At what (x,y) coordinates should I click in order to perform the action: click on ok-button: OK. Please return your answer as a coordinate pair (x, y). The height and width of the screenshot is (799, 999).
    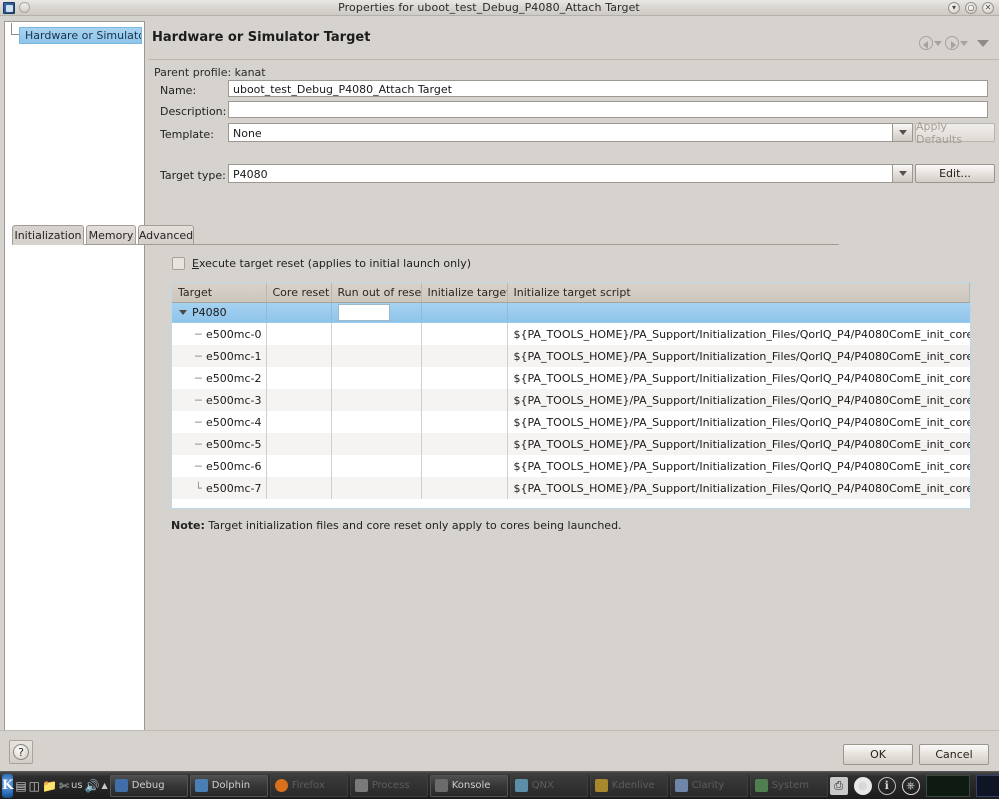
    Looking at the image, I should click on (878, 754).